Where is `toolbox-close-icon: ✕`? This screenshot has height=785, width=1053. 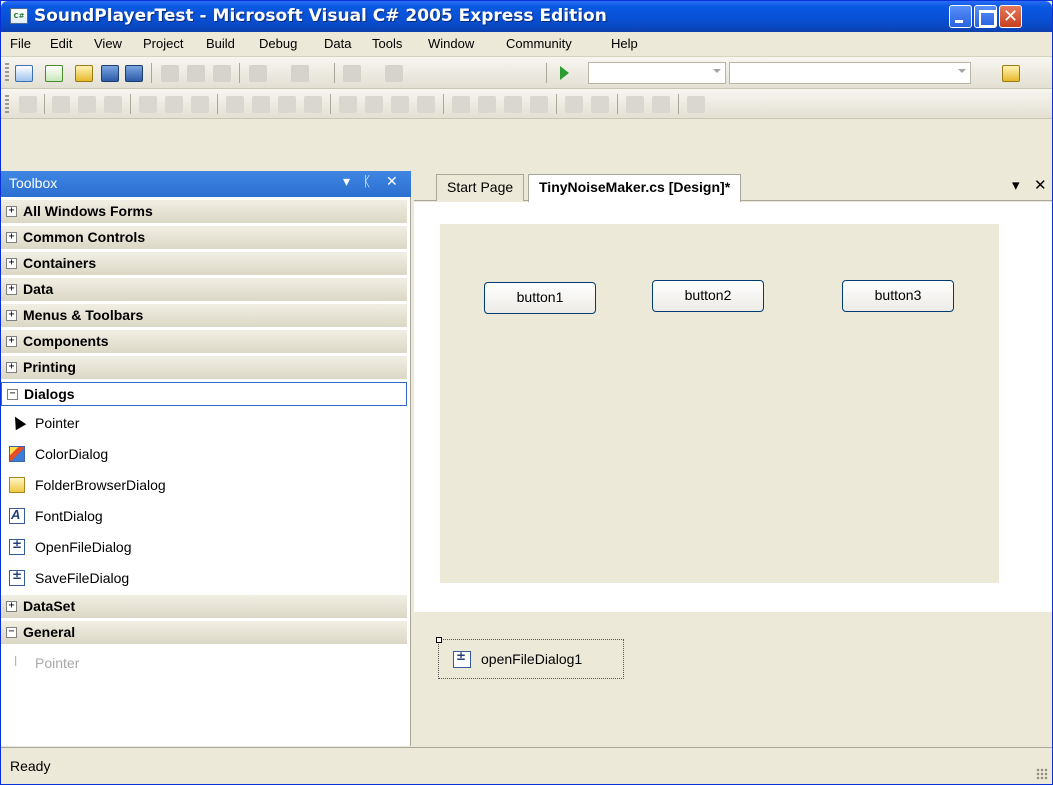
toolbox-close-icon: ✕ is located at coordinates (392, 182).